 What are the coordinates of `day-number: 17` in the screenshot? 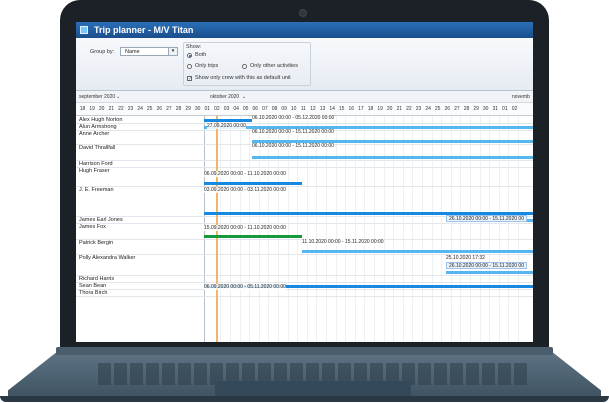 It's located at (361, 109).